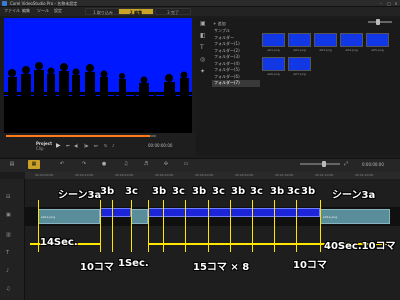 Image resolution: width=400 pixels, height=300 pixels. I want to click on rewind-icon: ⏮, so click(68, 145).